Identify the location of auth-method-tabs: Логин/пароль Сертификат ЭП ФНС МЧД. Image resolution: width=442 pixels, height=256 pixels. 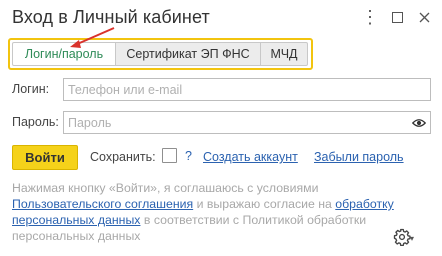
(160, 54).